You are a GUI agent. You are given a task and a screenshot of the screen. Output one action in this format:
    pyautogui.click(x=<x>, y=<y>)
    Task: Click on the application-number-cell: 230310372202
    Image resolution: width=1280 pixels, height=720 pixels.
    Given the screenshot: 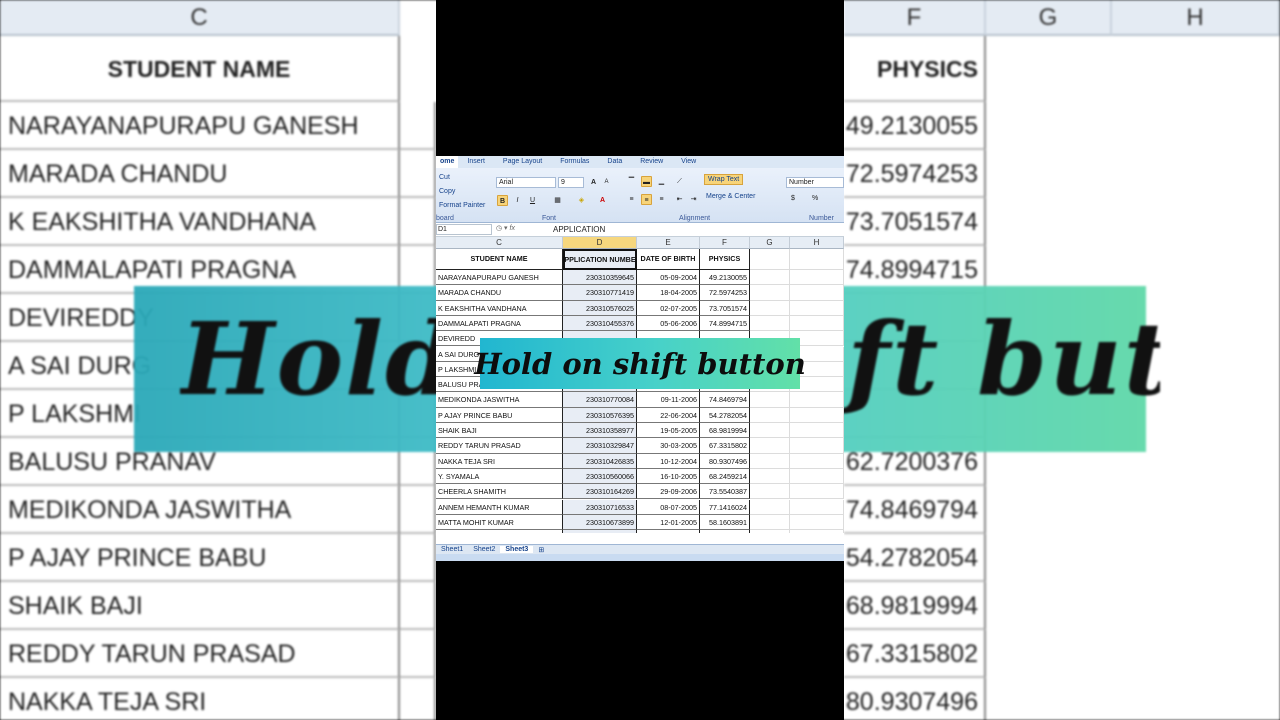 What is the action you would take?
    pyautogui.click(x=600, y=531)
    